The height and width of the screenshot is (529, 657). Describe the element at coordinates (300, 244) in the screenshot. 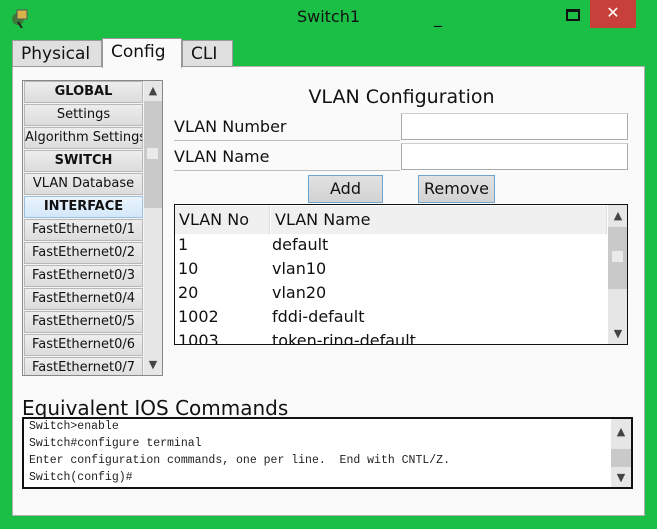

I see `vlan-name-cell: default` at that location.